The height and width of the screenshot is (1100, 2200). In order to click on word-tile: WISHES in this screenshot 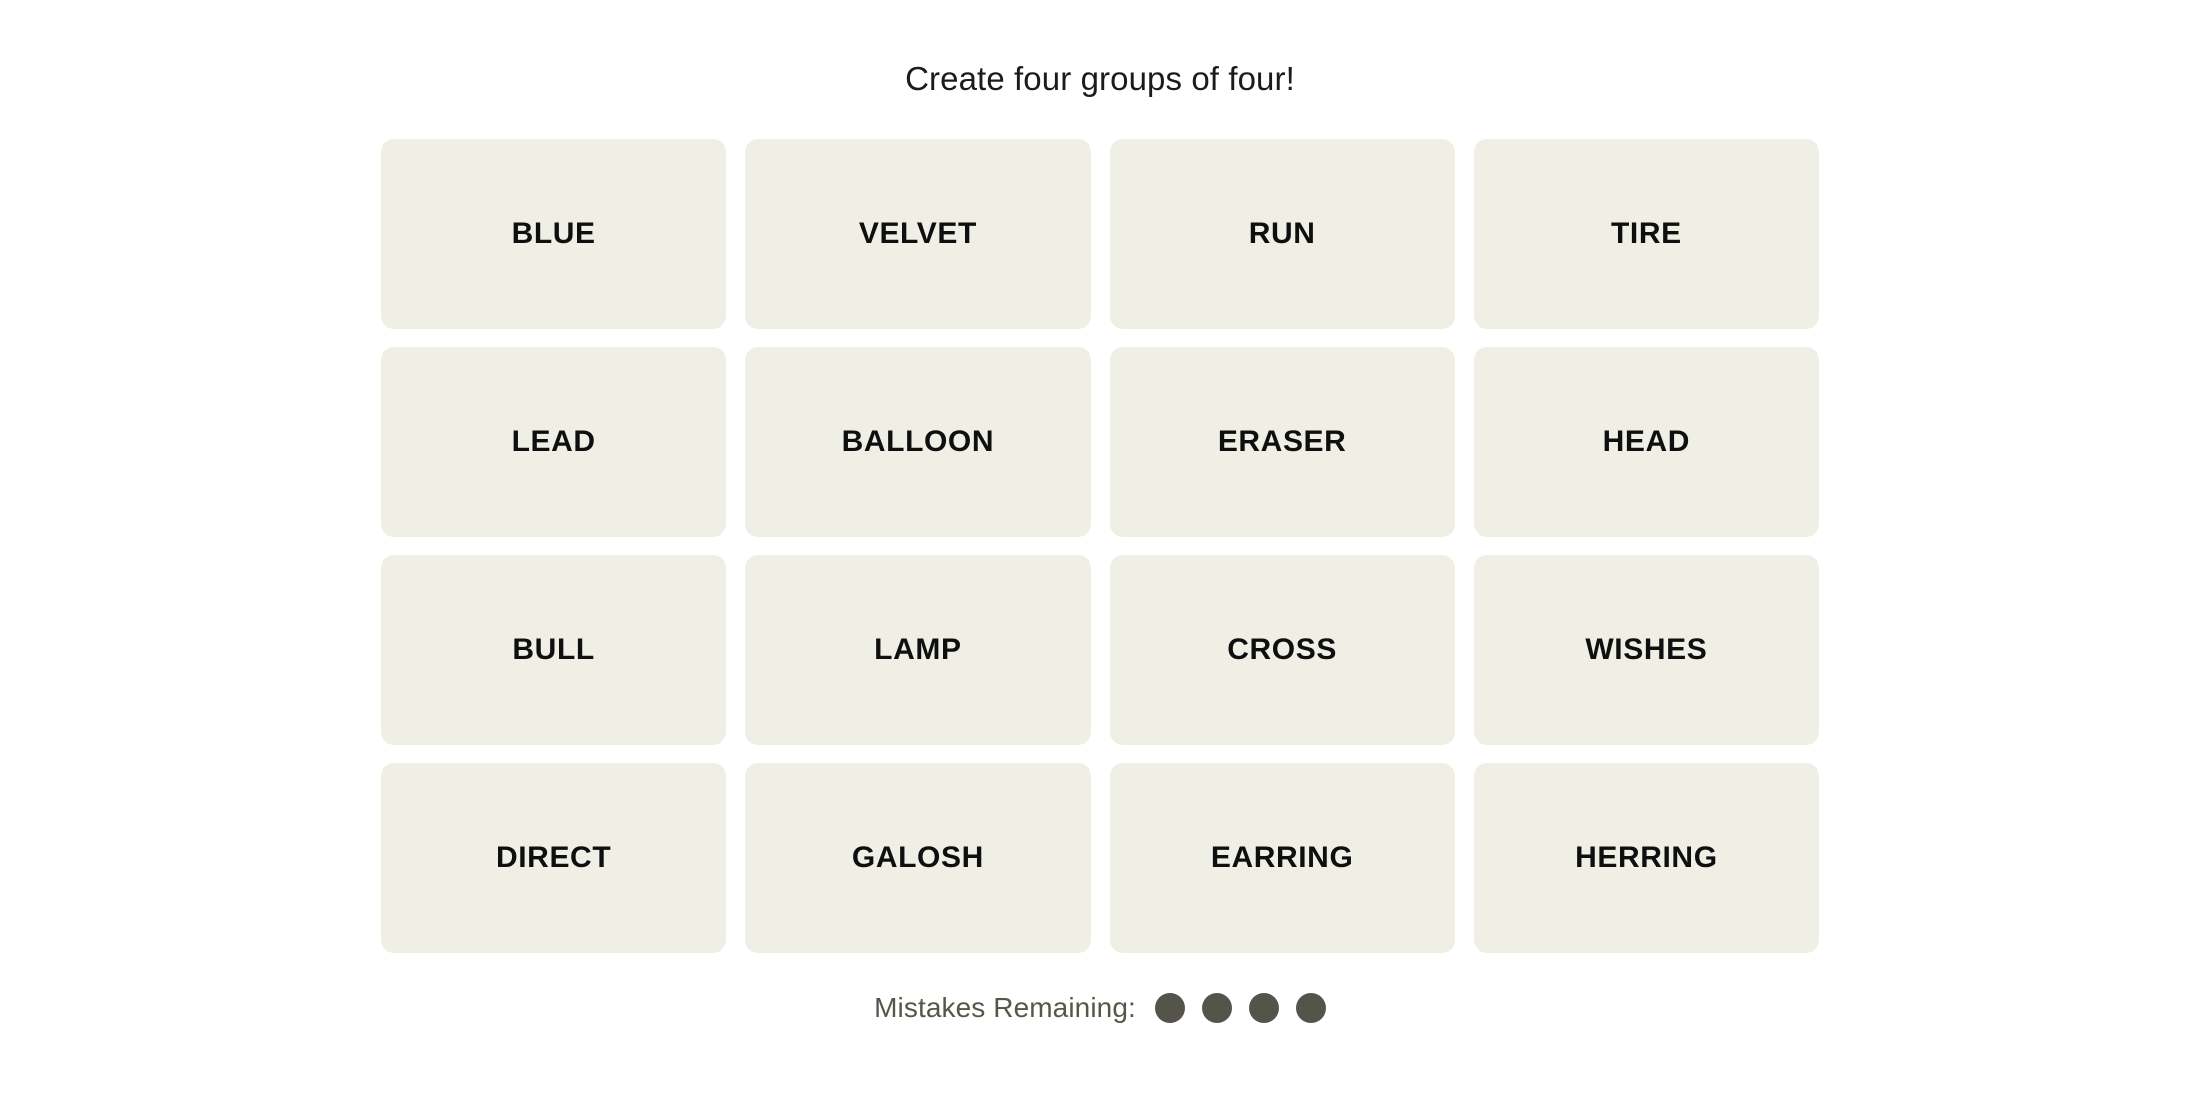, I will do `click(1646, 650)`.